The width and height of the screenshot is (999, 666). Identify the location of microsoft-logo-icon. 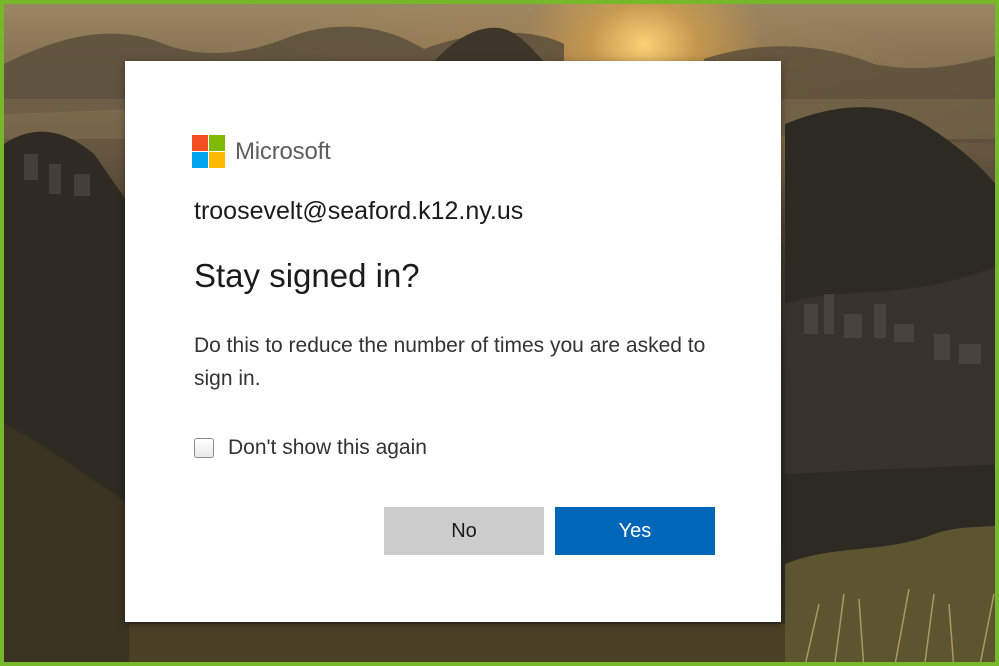
(208, 151).